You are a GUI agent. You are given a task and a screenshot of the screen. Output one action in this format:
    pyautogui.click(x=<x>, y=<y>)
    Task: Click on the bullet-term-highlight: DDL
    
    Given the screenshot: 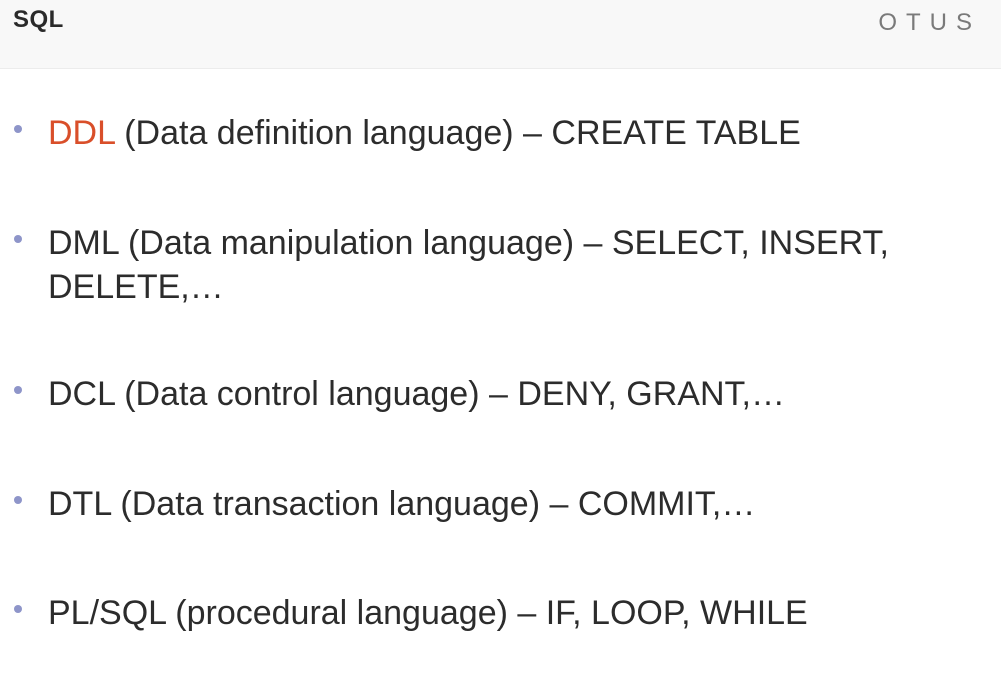 What is the action you would take?
    pyautogui.click(x=81, y=133)
    